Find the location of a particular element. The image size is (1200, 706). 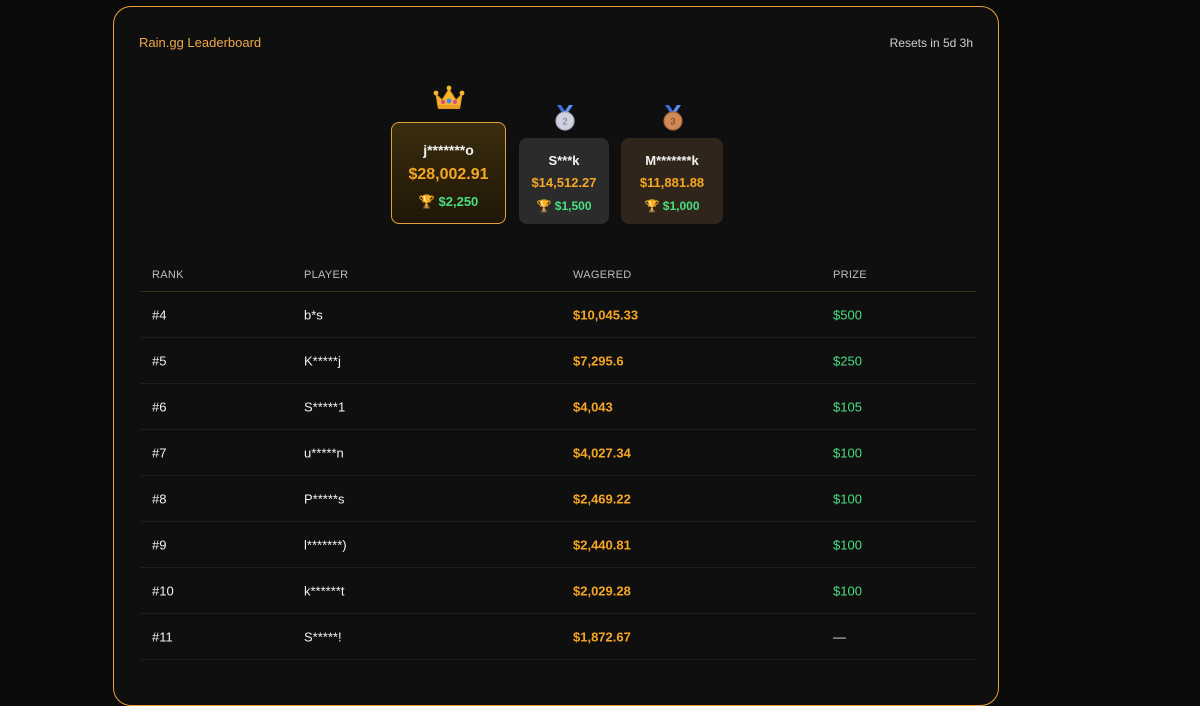

row-rank: #4 is located at coordinates (159, 314).